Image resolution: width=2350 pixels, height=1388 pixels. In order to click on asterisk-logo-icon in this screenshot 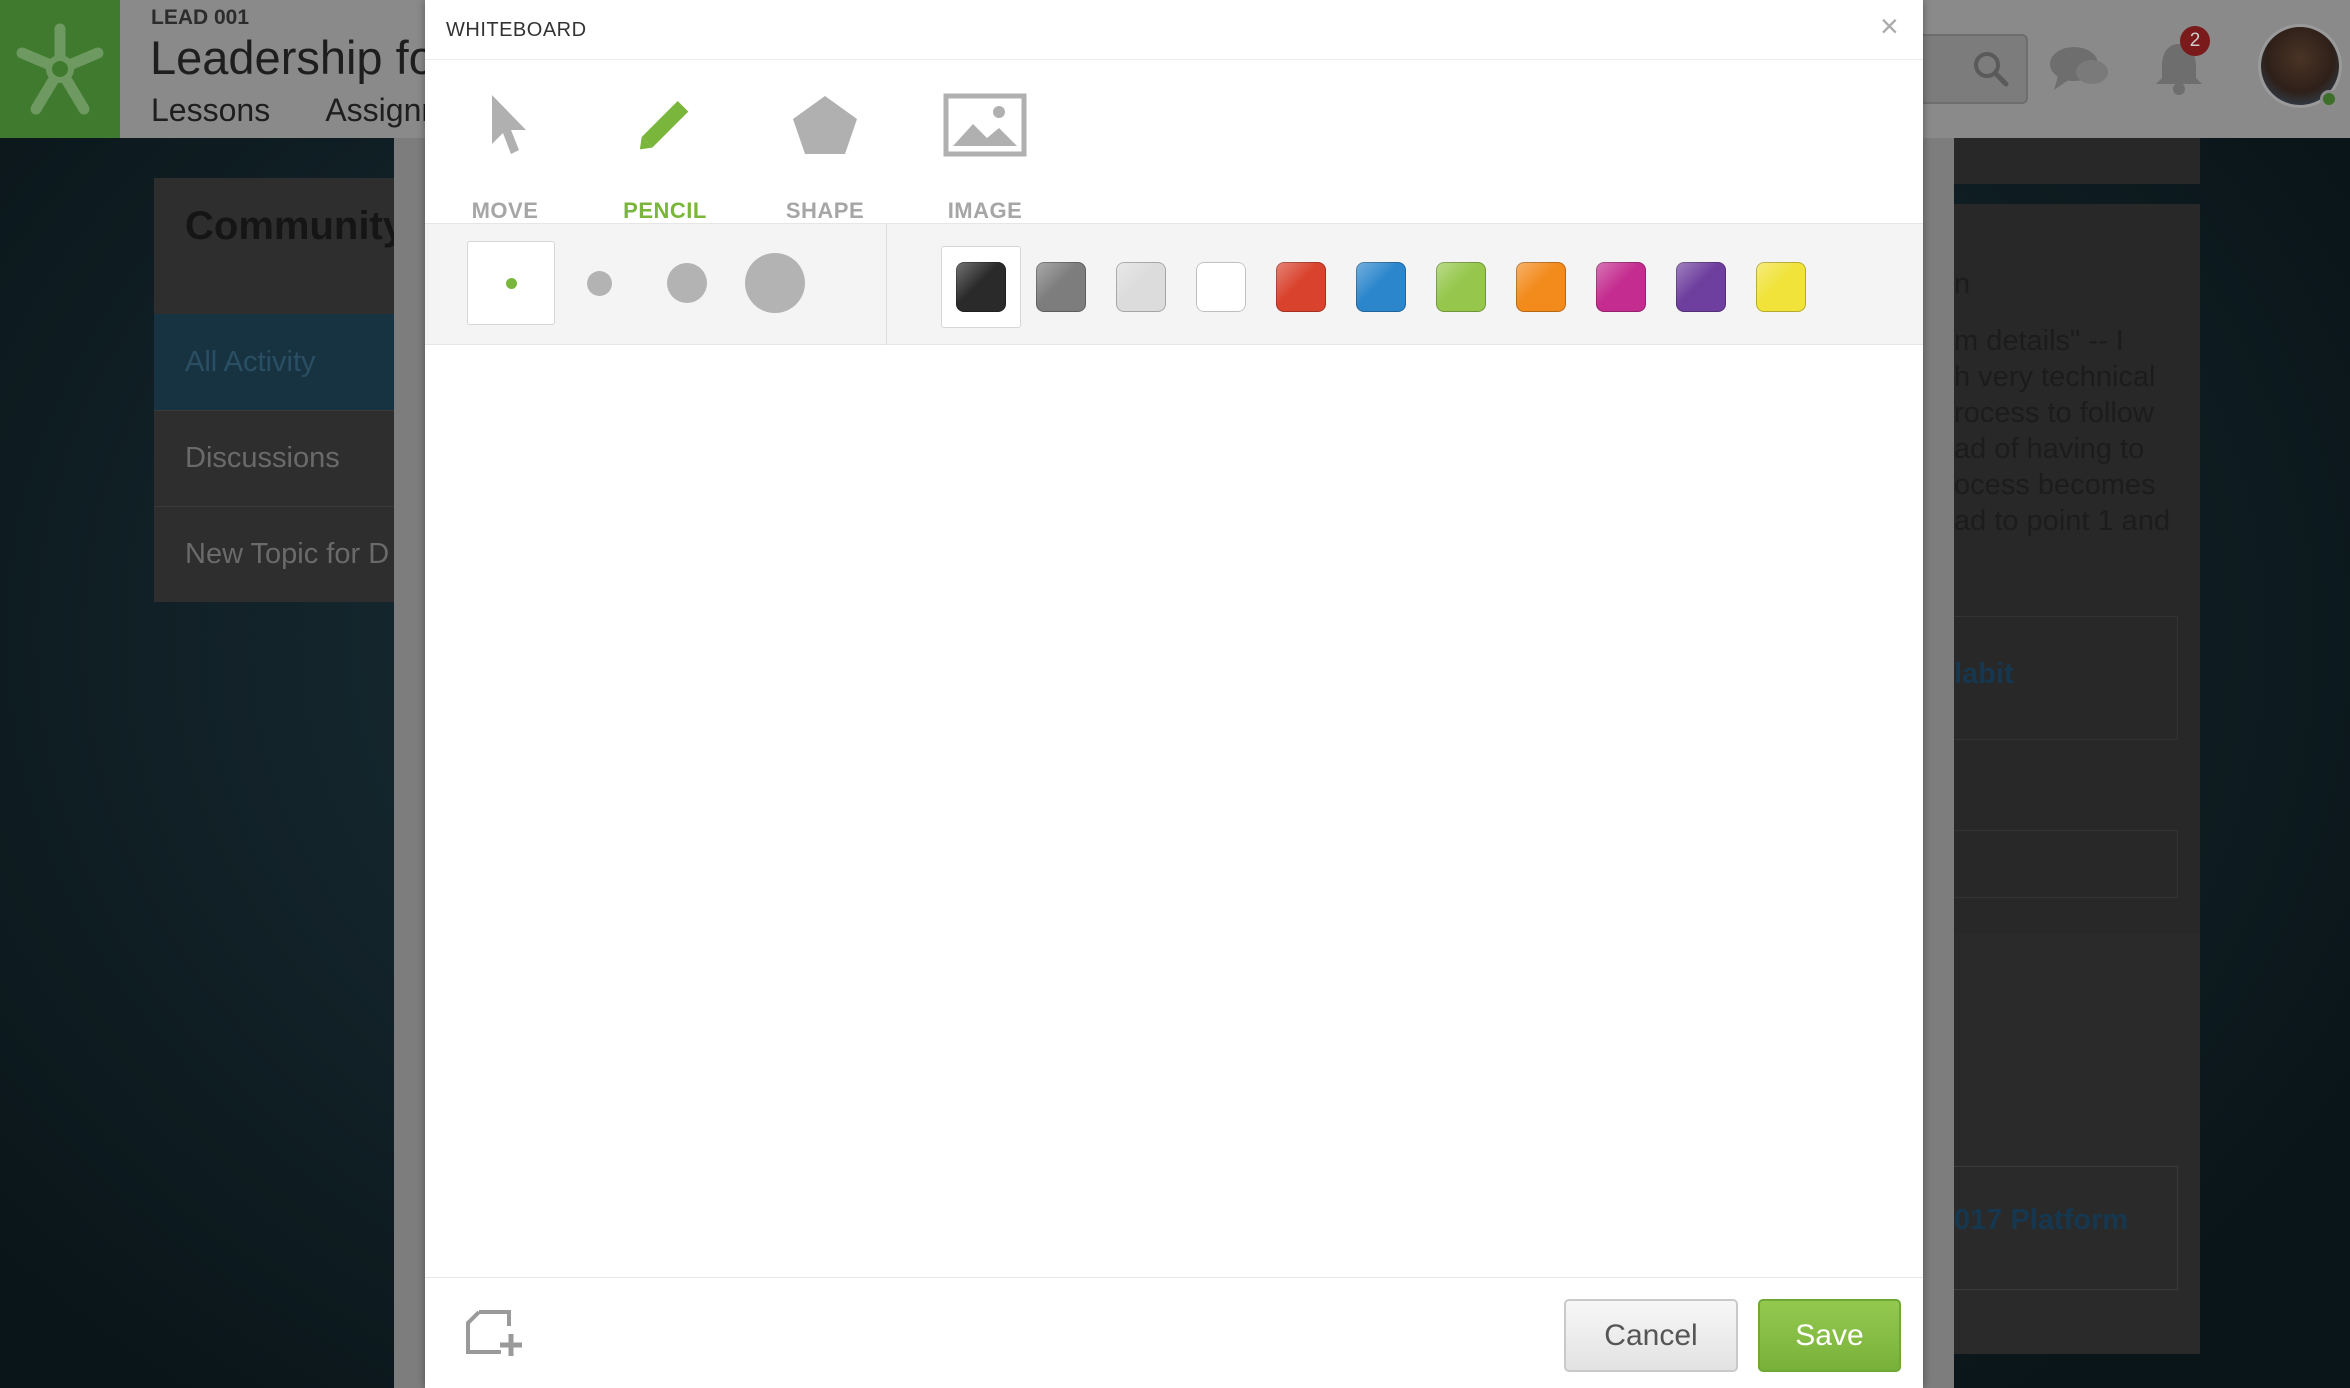, I will do `click(60, 69)`.